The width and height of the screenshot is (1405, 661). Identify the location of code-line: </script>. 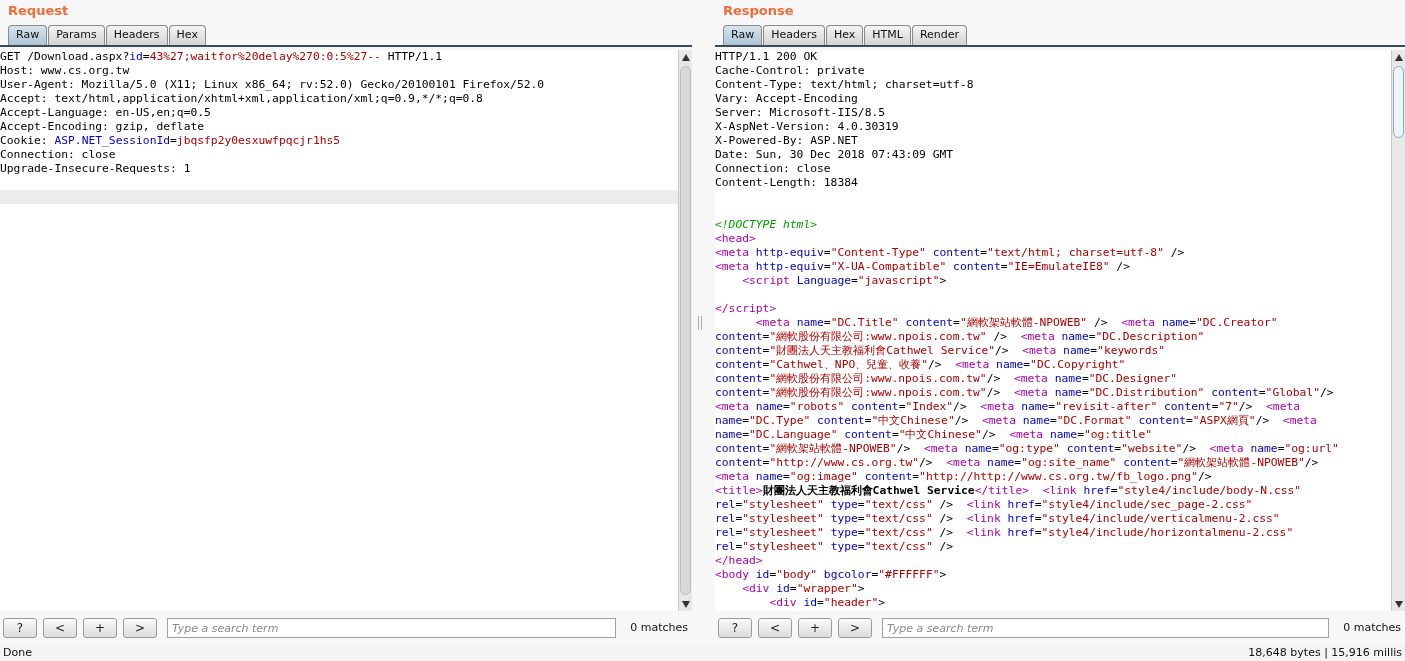
(746, 308).